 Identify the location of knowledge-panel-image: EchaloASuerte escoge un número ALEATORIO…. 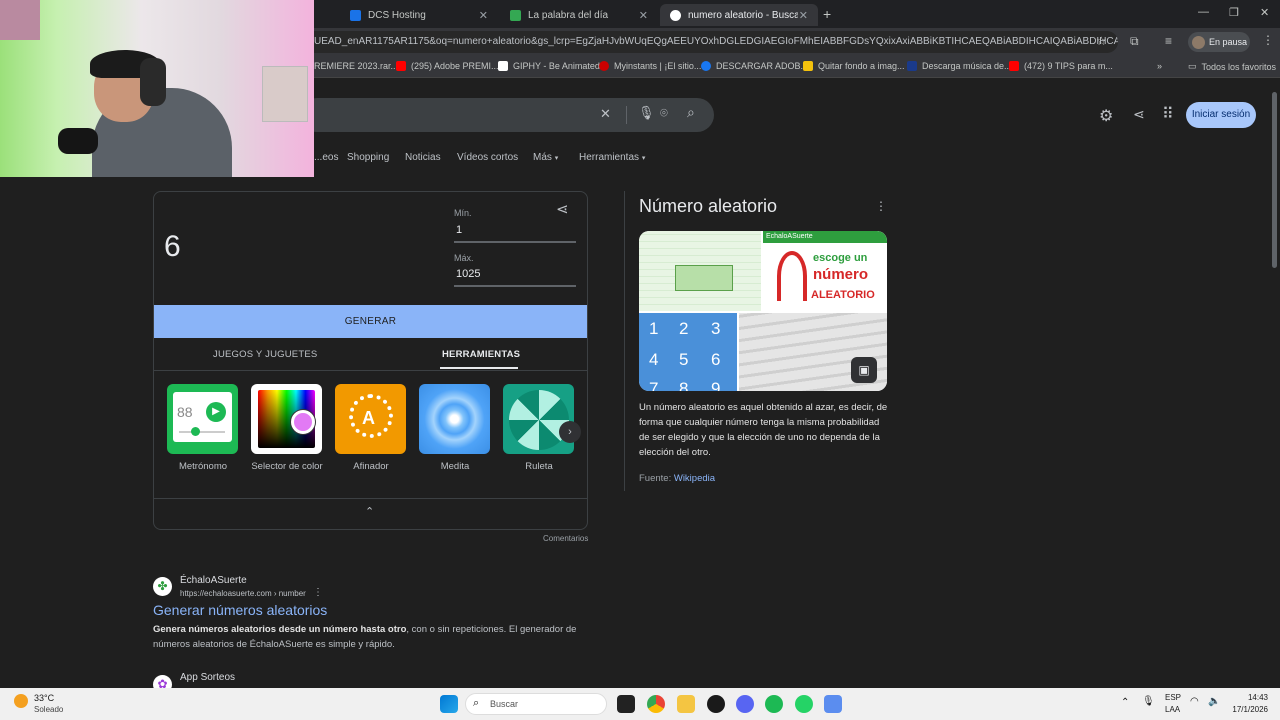
(763, 311).